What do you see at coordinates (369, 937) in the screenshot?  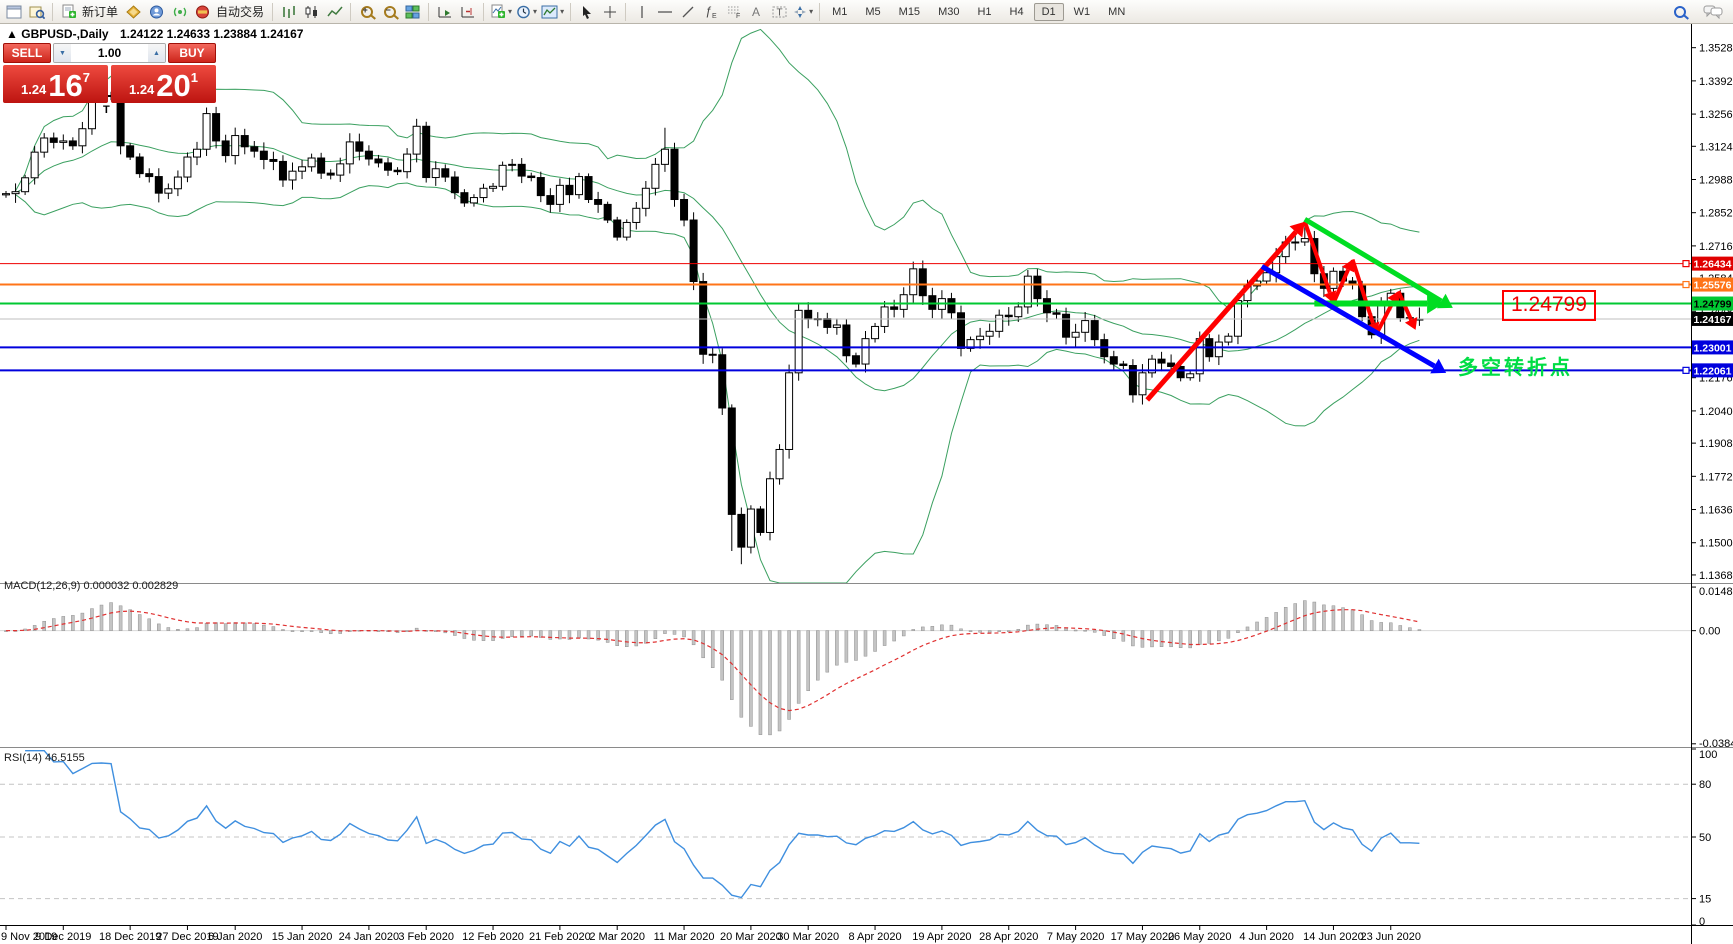 I see `date-label: 24 Jan 2020` at bounding box center [369, 937].